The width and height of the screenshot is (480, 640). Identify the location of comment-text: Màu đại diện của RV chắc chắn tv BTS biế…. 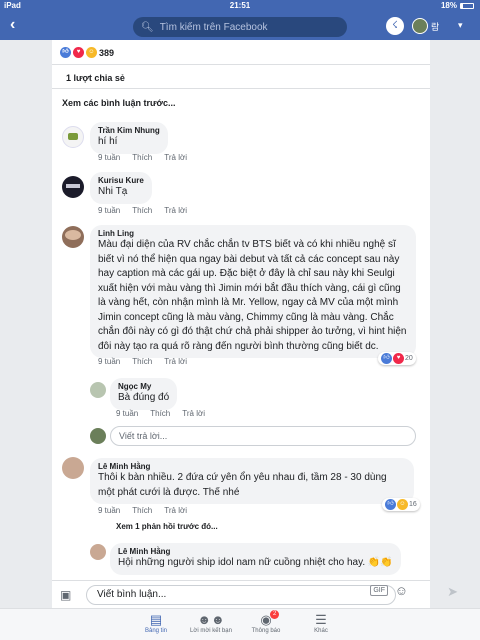
(252, 295).